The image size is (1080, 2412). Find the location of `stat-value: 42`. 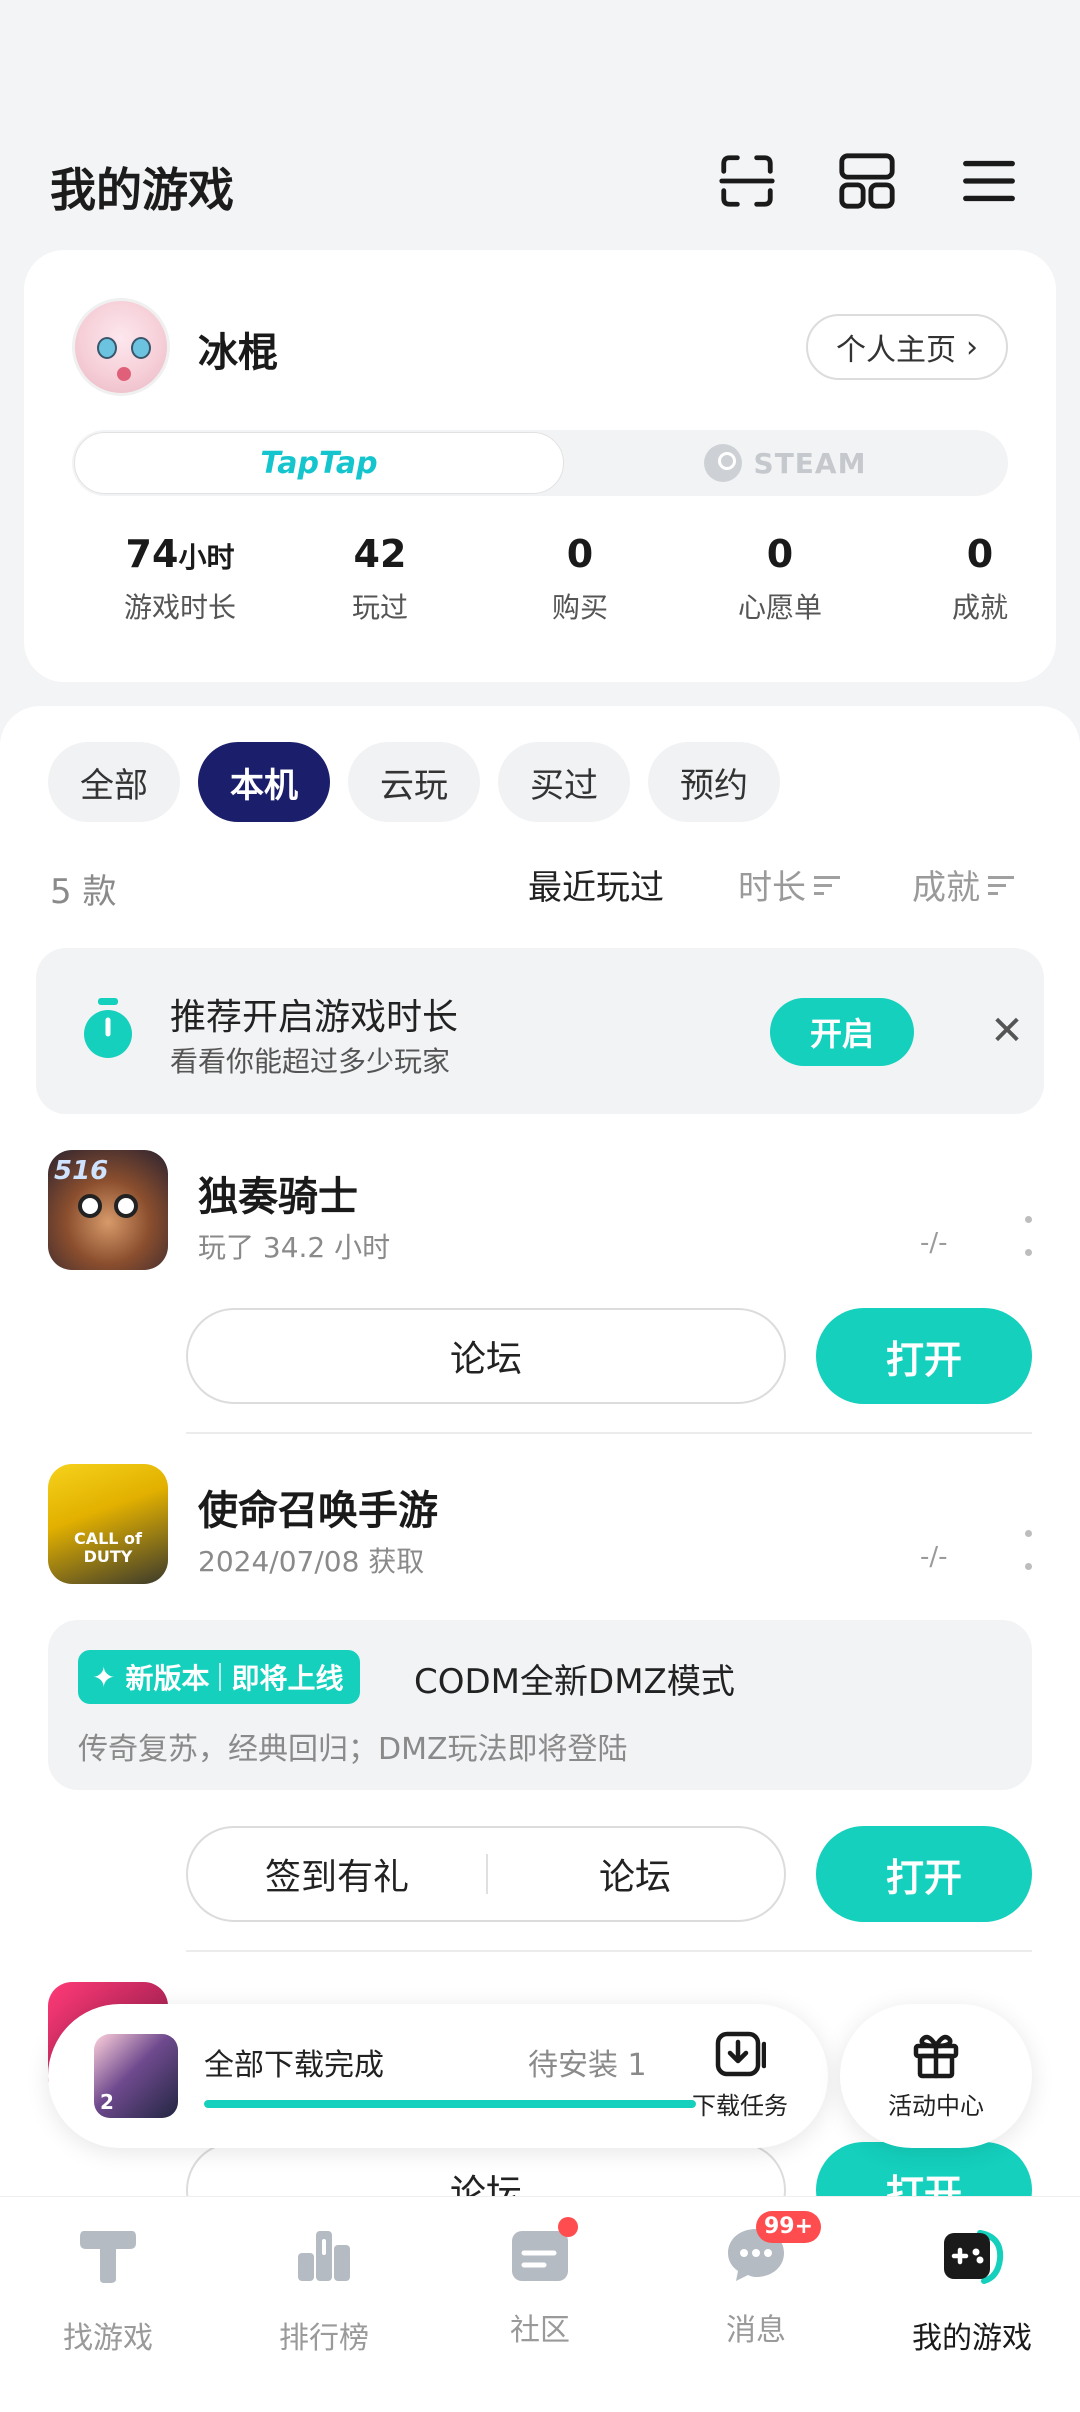

stat-value: 42 is located at coordinates (380, 554).